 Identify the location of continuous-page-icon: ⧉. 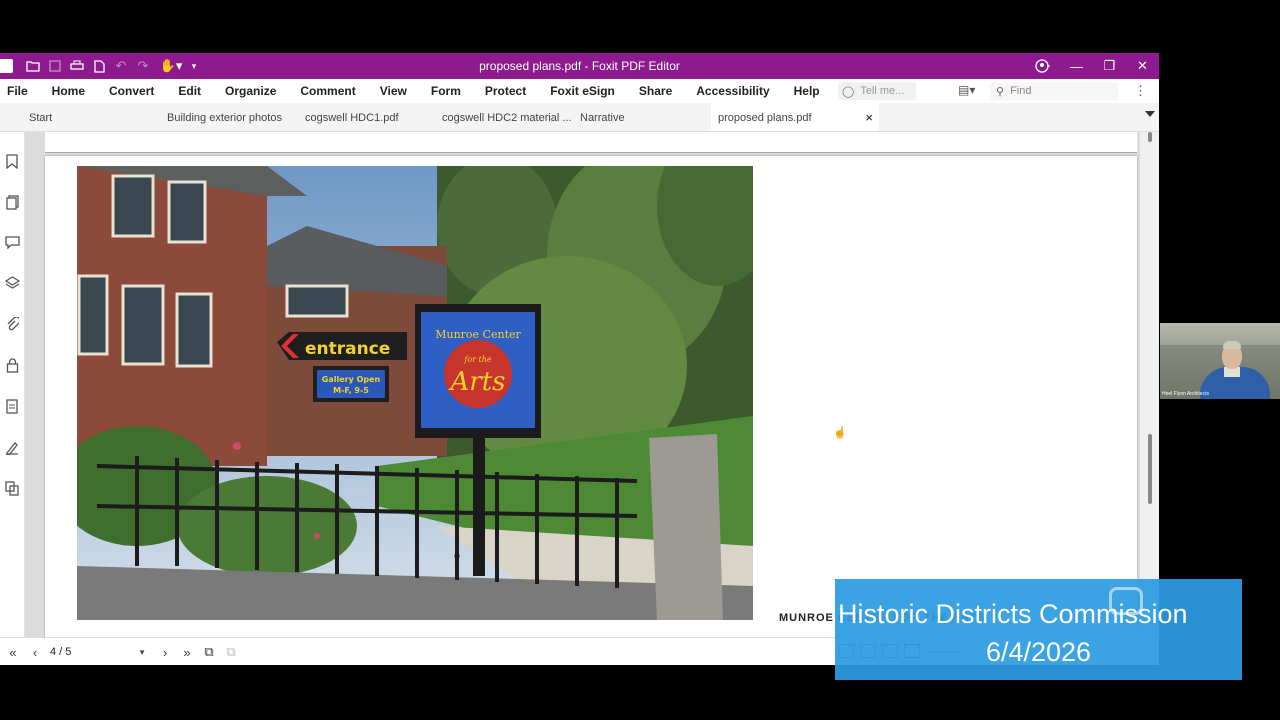
(209, 651).